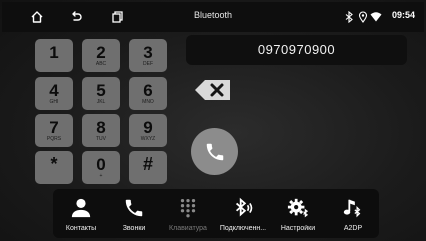 The width and height of the screenshot is (426, 241). Describe the element at coordinates (134, 228) in the screenshot. I see `nav-label: Звонки` at that location.